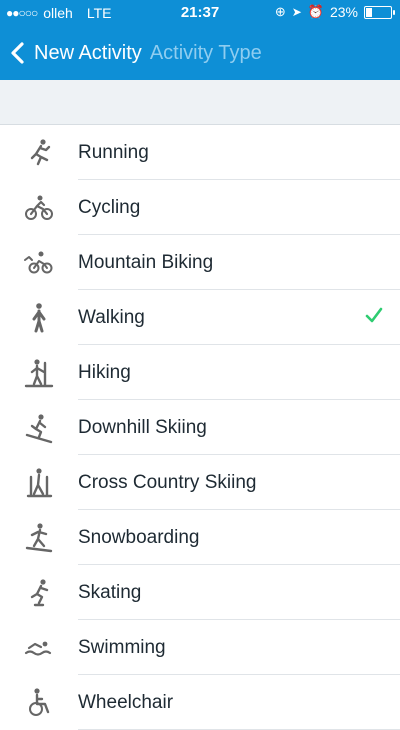 The width and height of the screenshot is (400, 730). Describe the element at coordinates (374, 317) in the screenshot. I see `checkmark-icon` at that location.